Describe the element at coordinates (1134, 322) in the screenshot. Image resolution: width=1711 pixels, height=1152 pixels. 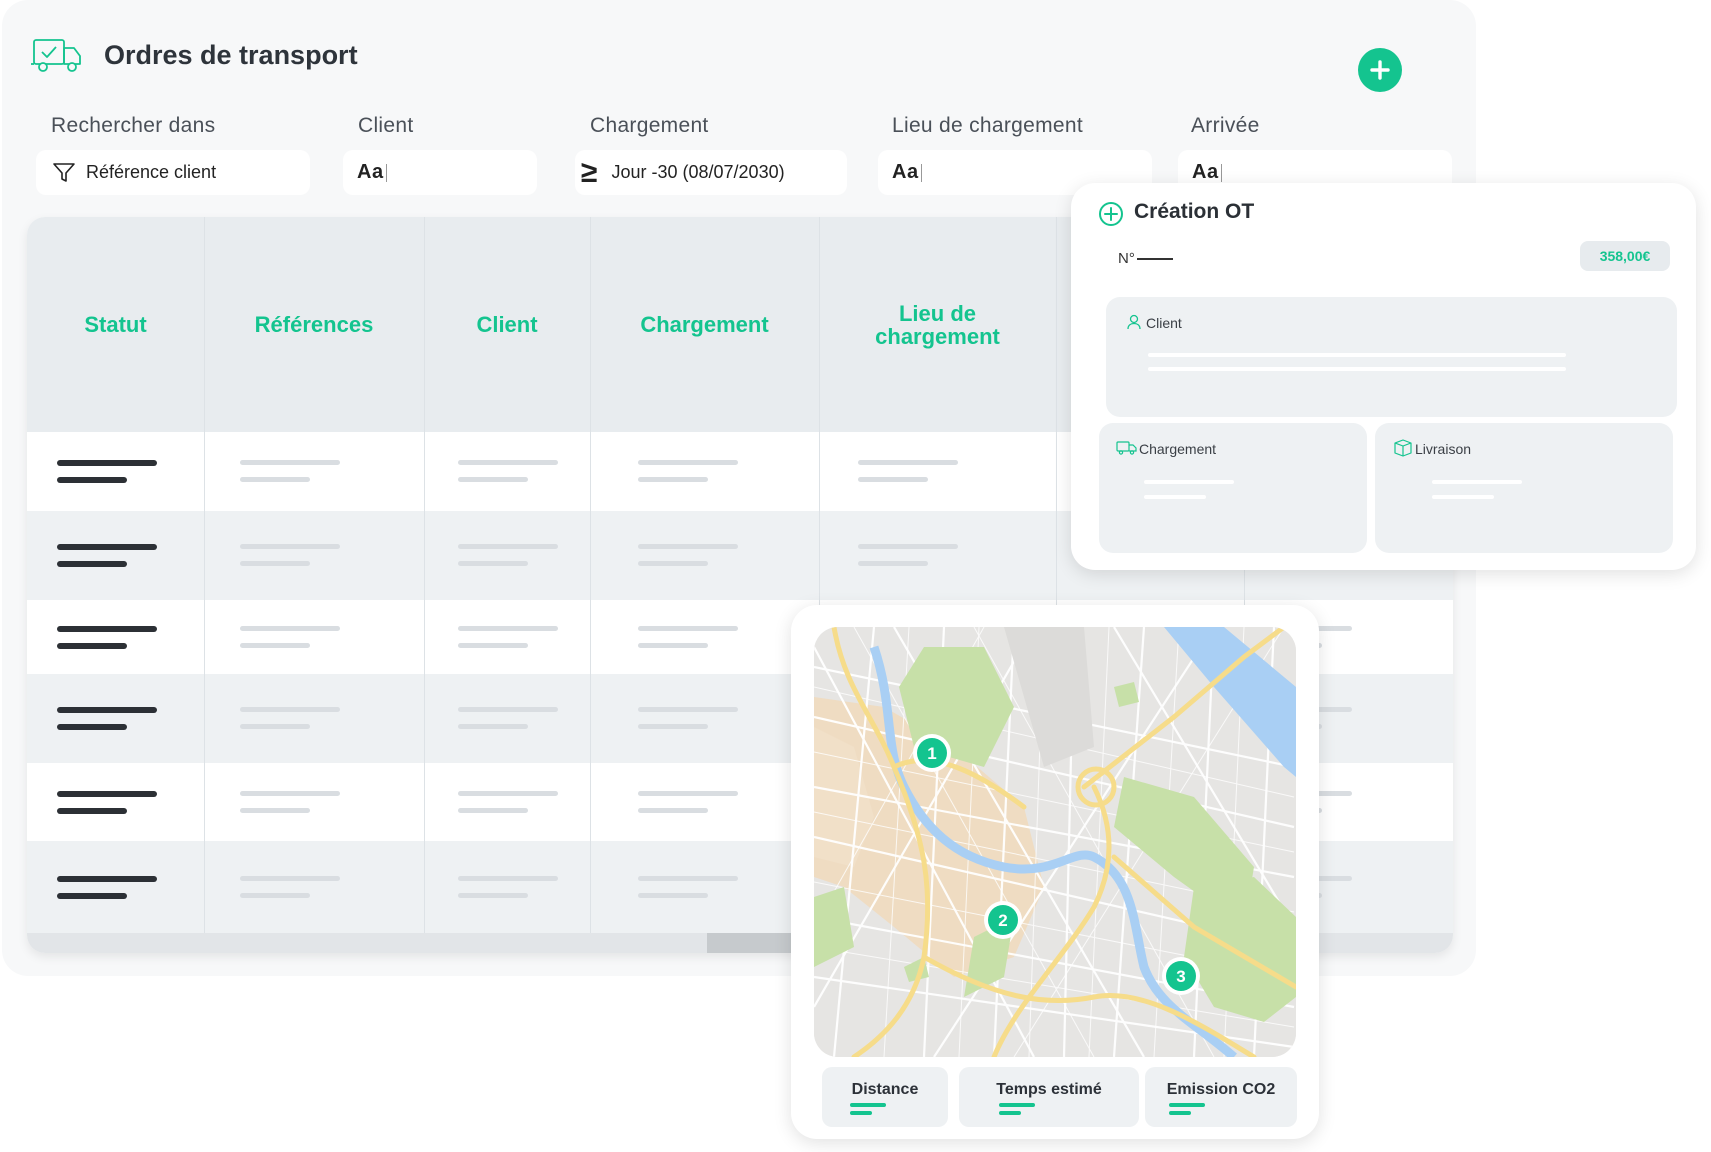
I see `user-icon` at that location.